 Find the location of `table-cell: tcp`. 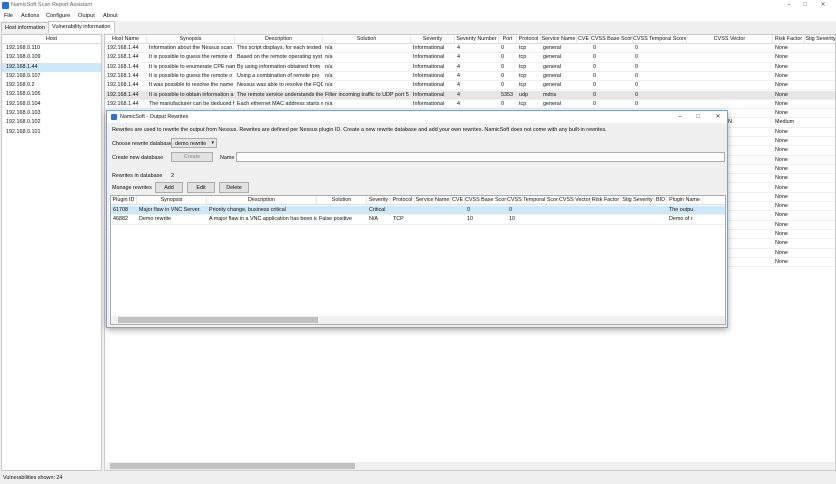

table-cell: tcp is located at coordinates (523, 66).